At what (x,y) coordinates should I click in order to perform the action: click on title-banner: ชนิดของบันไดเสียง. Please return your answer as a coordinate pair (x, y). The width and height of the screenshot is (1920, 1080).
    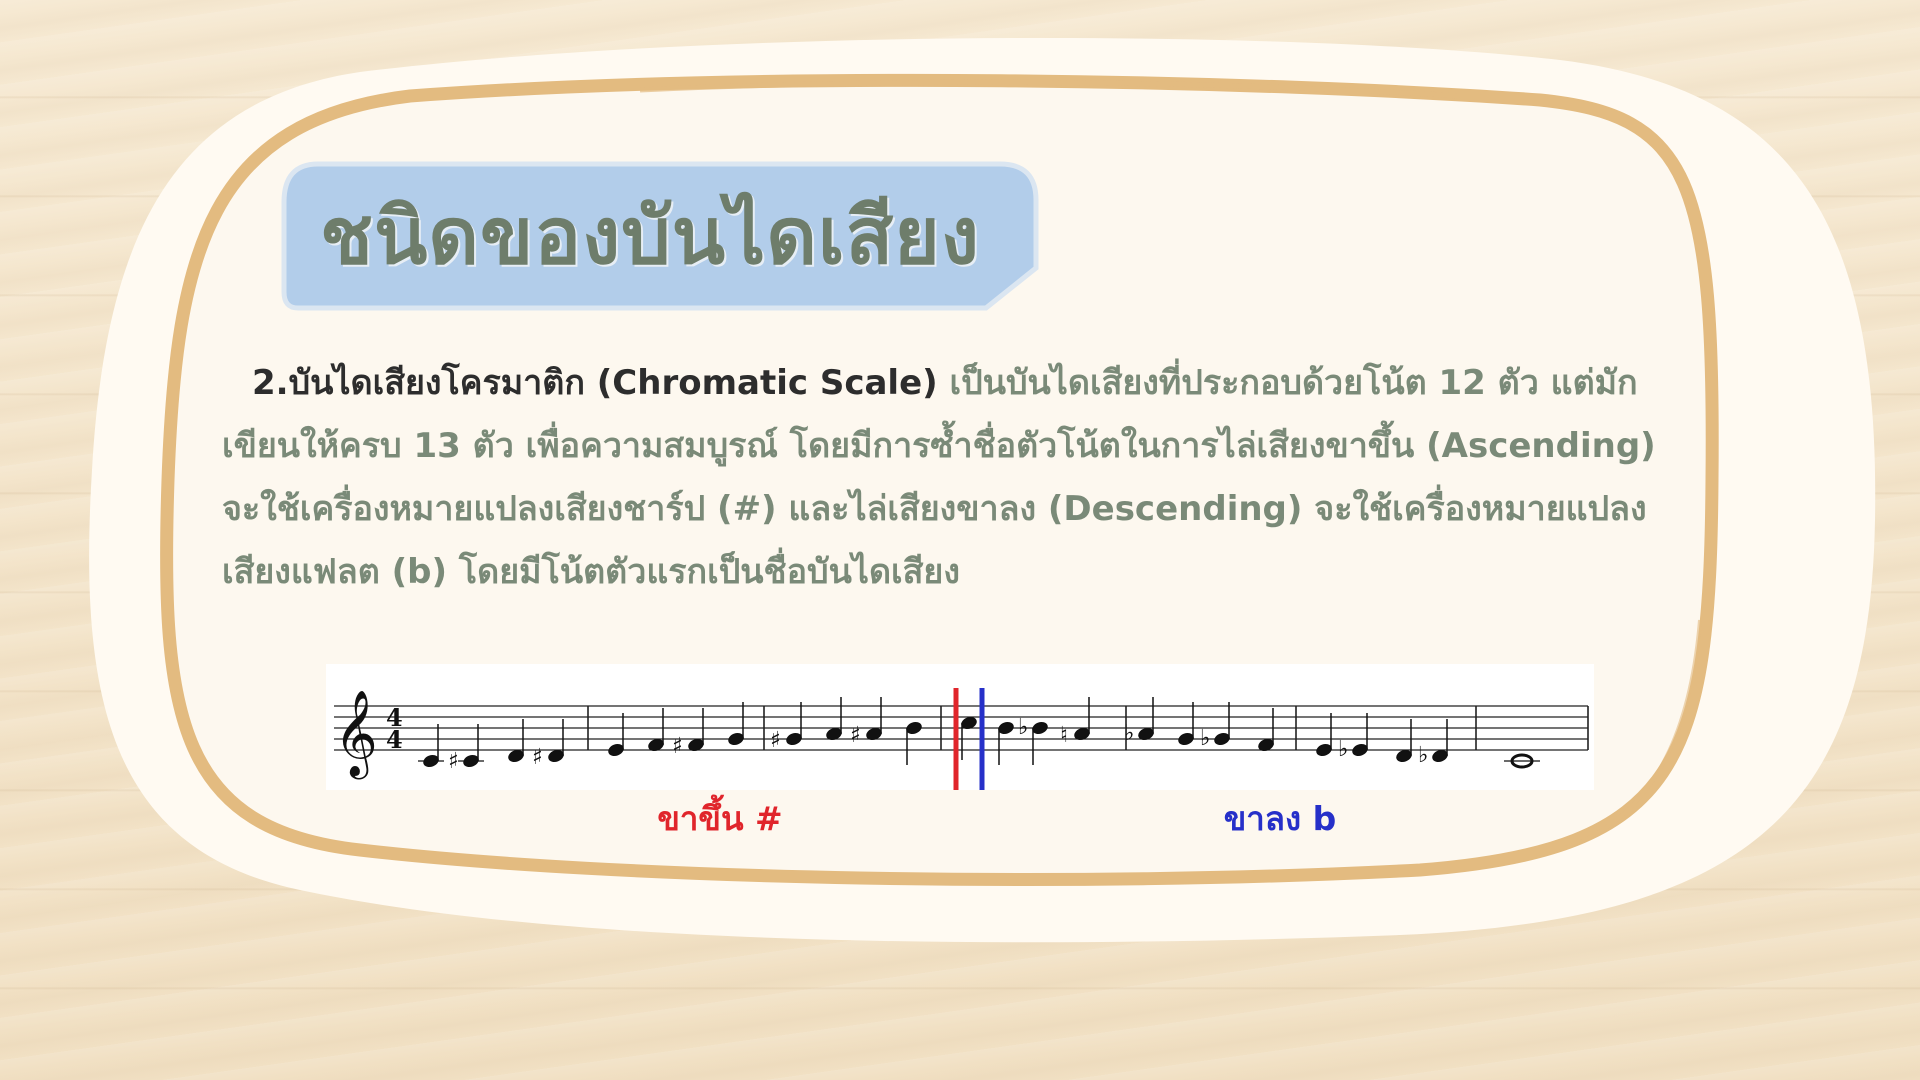
    Looking at the image, I should click on (660, 236).